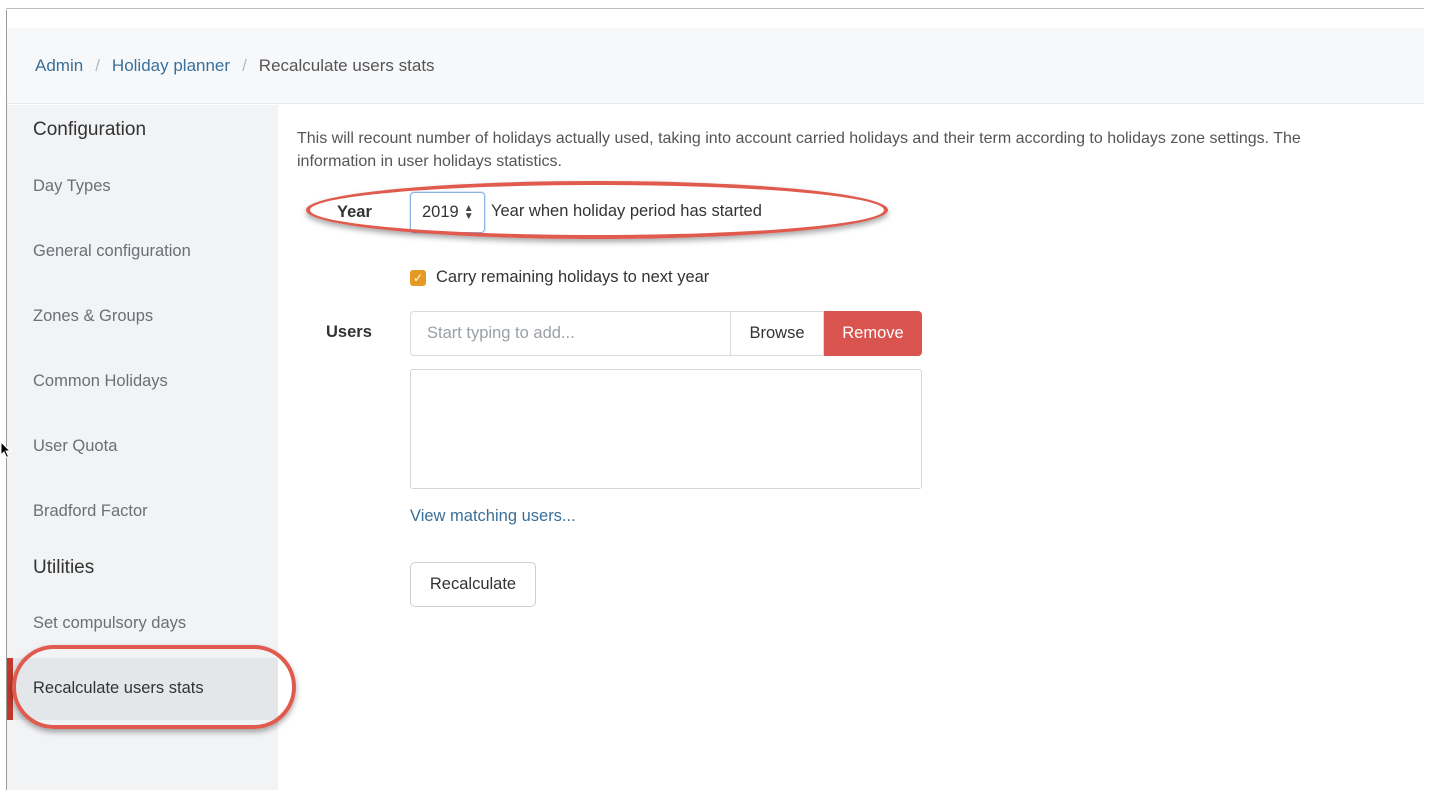 The width and height of the screenshot is (1436, 790). I want to click on sidebar-heading-utilities: Utilities, so click(64, 567).